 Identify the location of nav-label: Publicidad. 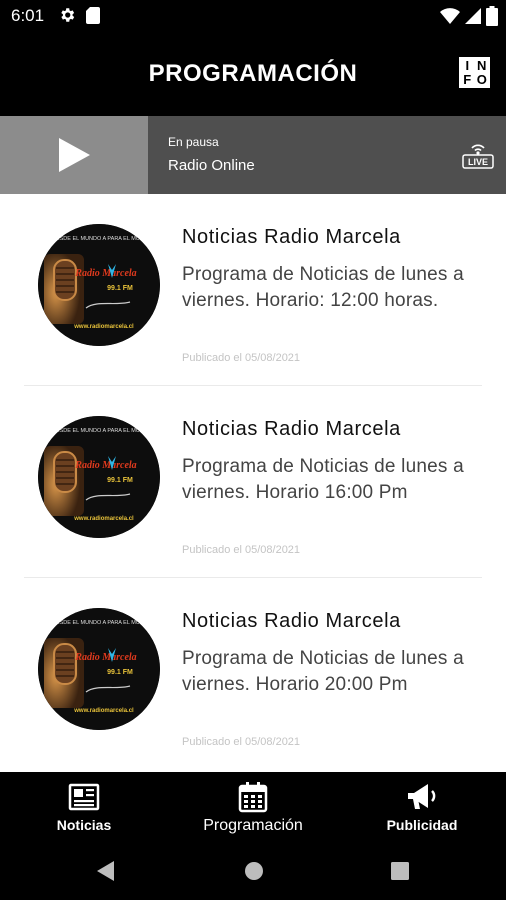
(422, 825).